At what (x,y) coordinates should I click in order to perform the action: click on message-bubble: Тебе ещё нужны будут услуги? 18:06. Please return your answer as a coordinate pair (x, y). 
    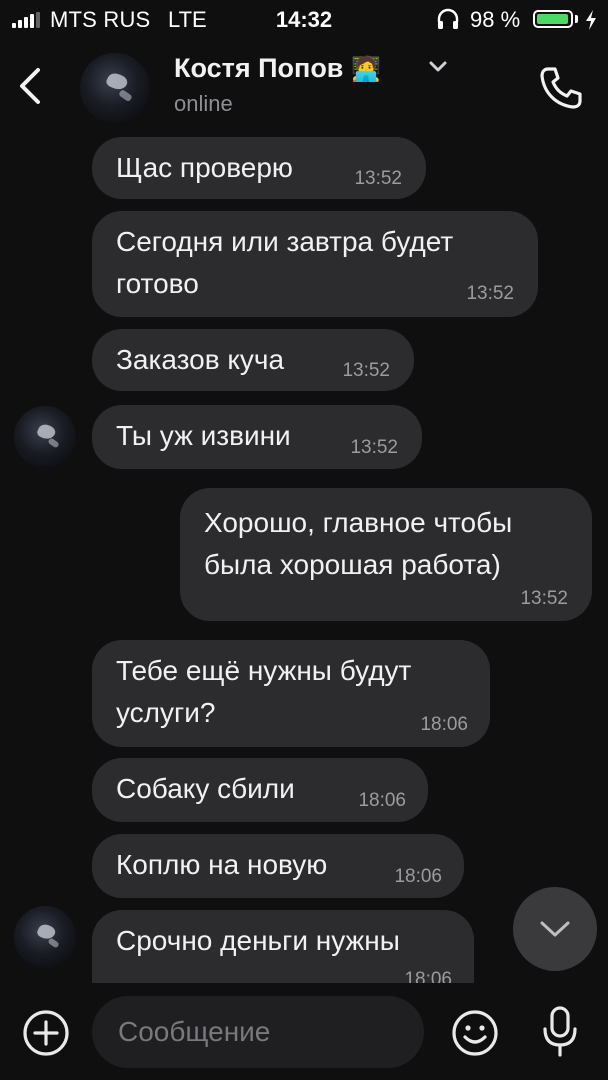
    Looking at the image, I should click on (291, 693).